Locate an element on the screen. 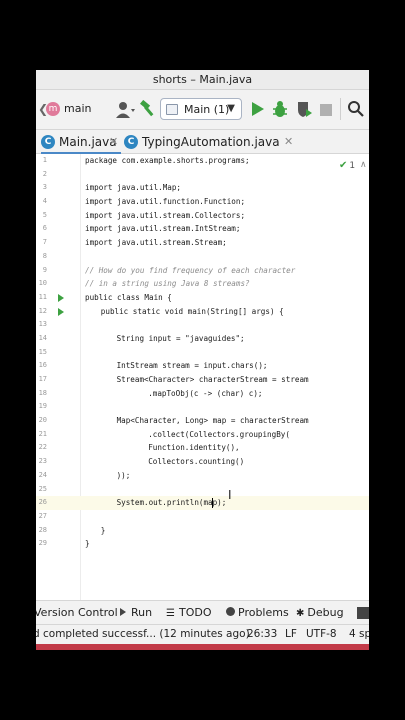 The image size is (405, 720). code-line: 24)); is located at coordinates (202, 476).